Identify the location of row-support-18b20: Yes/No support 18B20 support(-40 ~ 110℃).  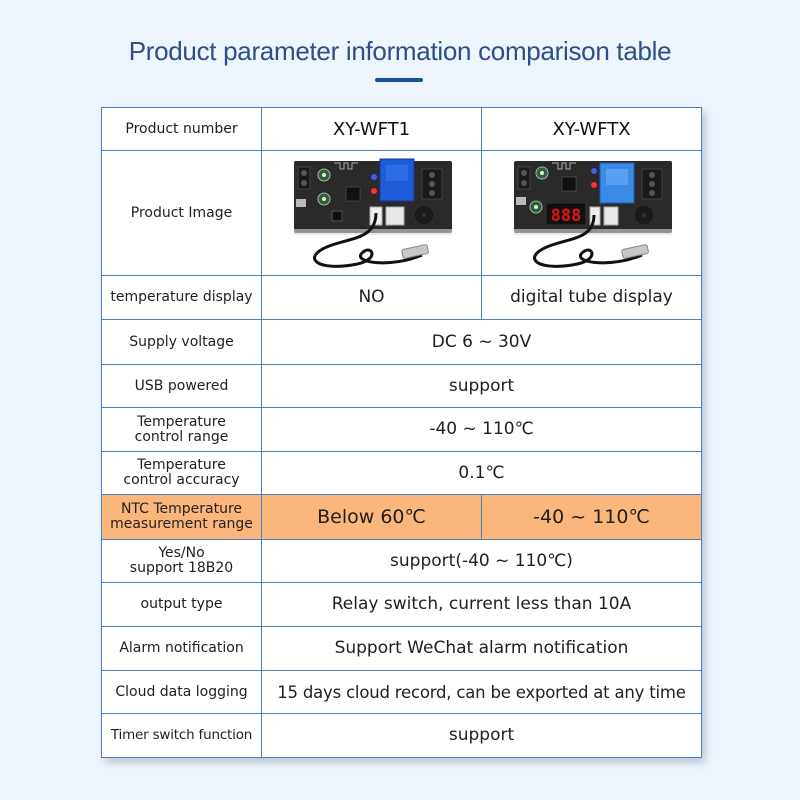
(401, 561).